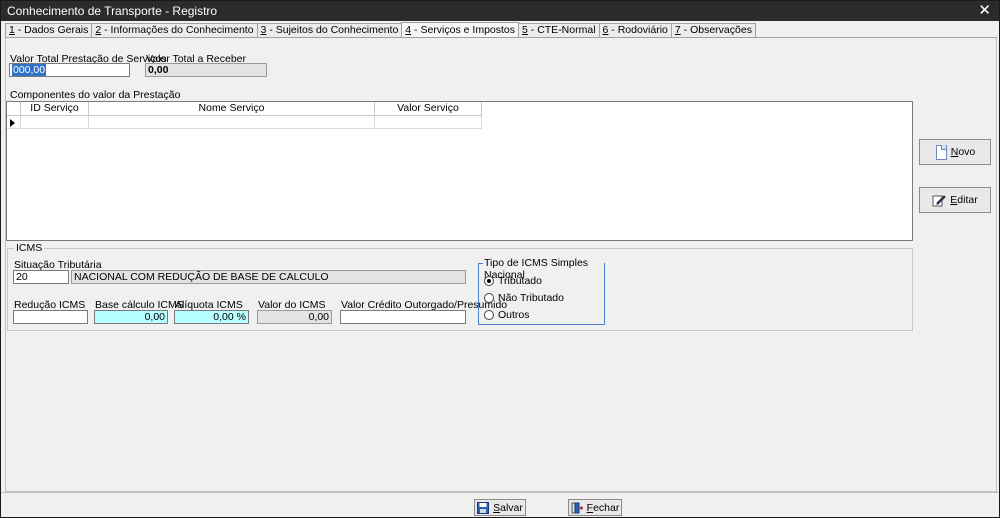 The width and height of the screenshot is (1000, 518). I want to click on radio-tributado: Tributado, so click(513, 281).